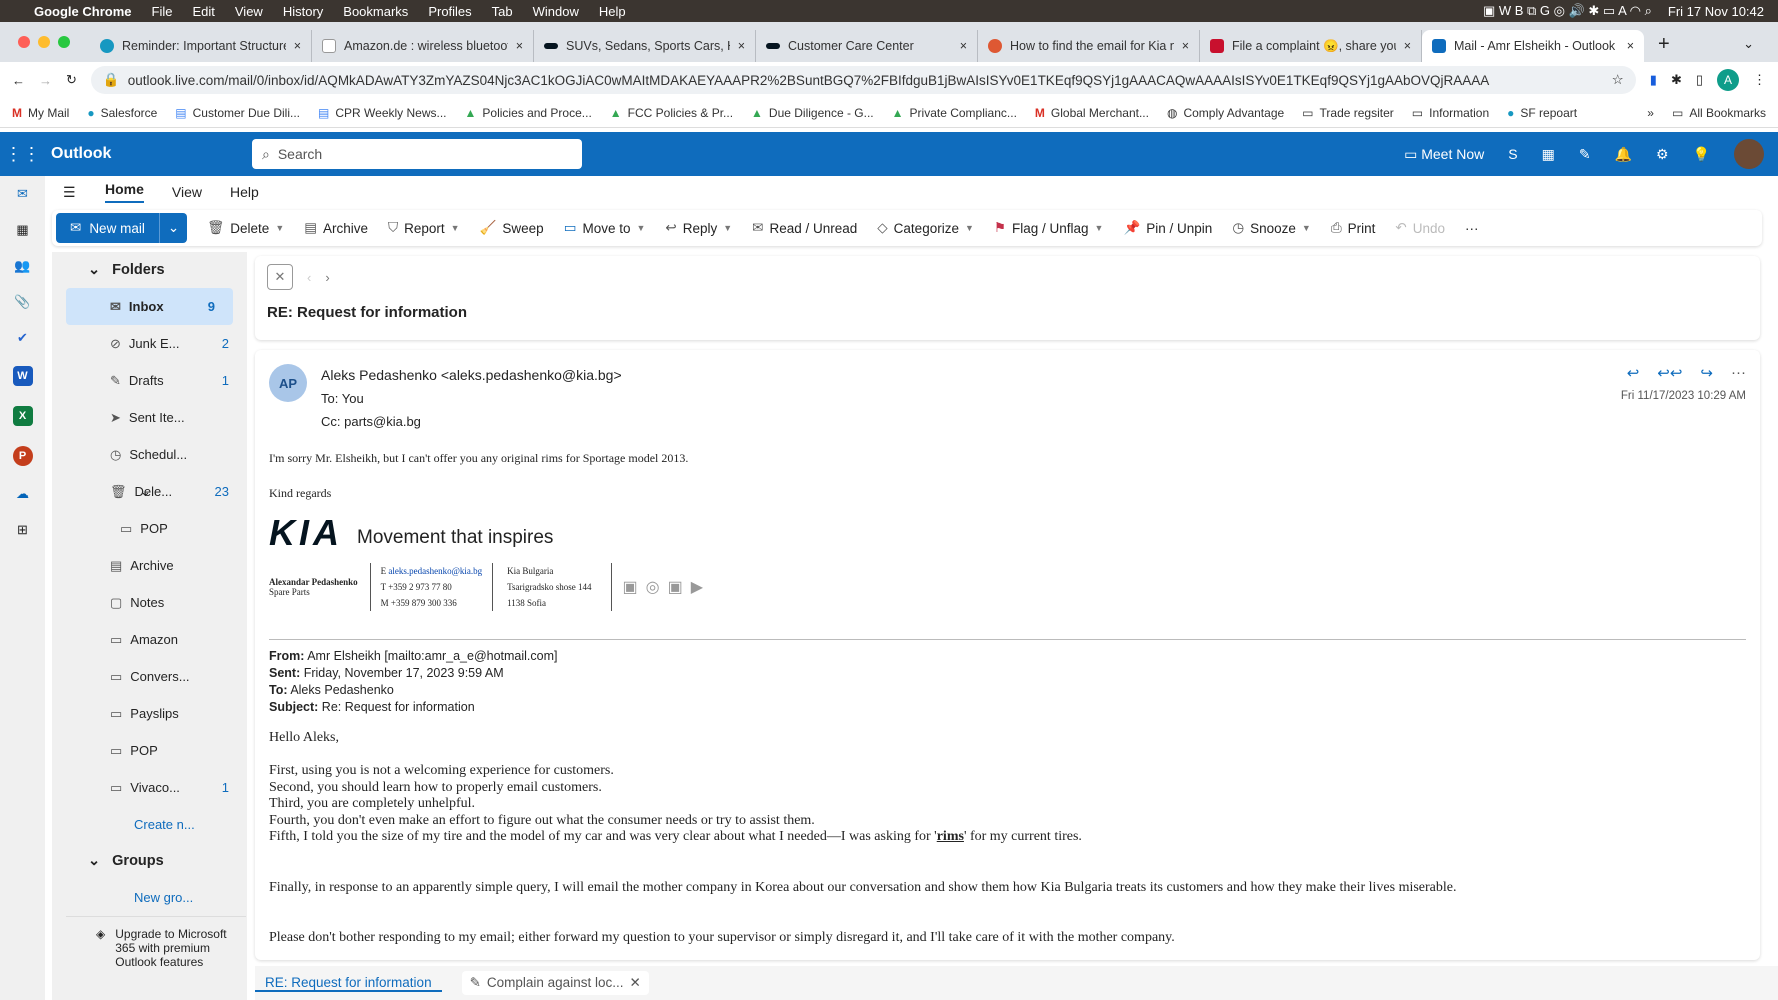 This screenshot has height=1000, width=1778. What do you see at coordinates (555, 983) in the screenshot?
I see `bottom-tab-draft: ✎ Complain against loc... ✕` at bounding box center [555, 983].